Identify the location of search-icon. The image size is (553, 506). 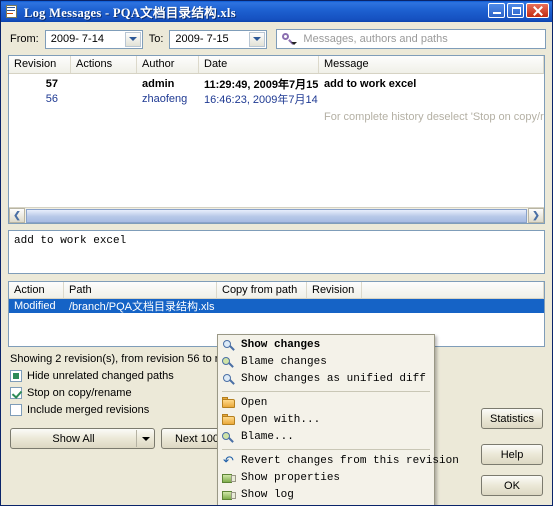
(288, 39).